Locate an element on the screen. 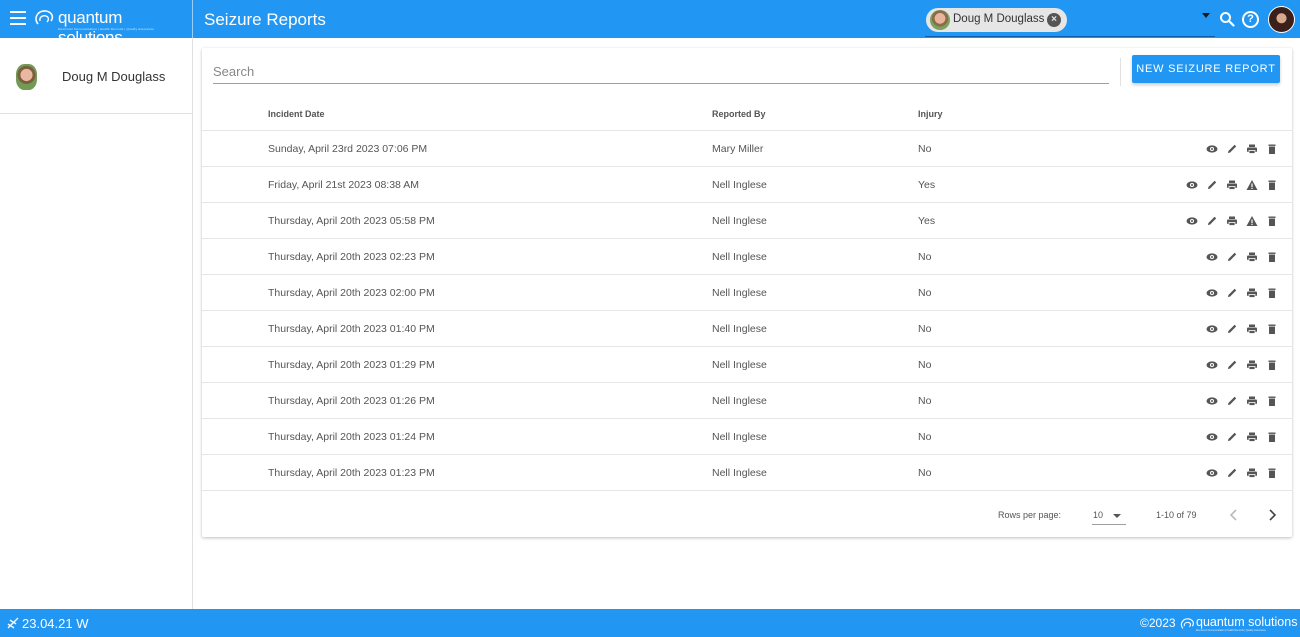 This screenshot has height=637, width=1300. user-avatar is located at coordinates (1281, 19).